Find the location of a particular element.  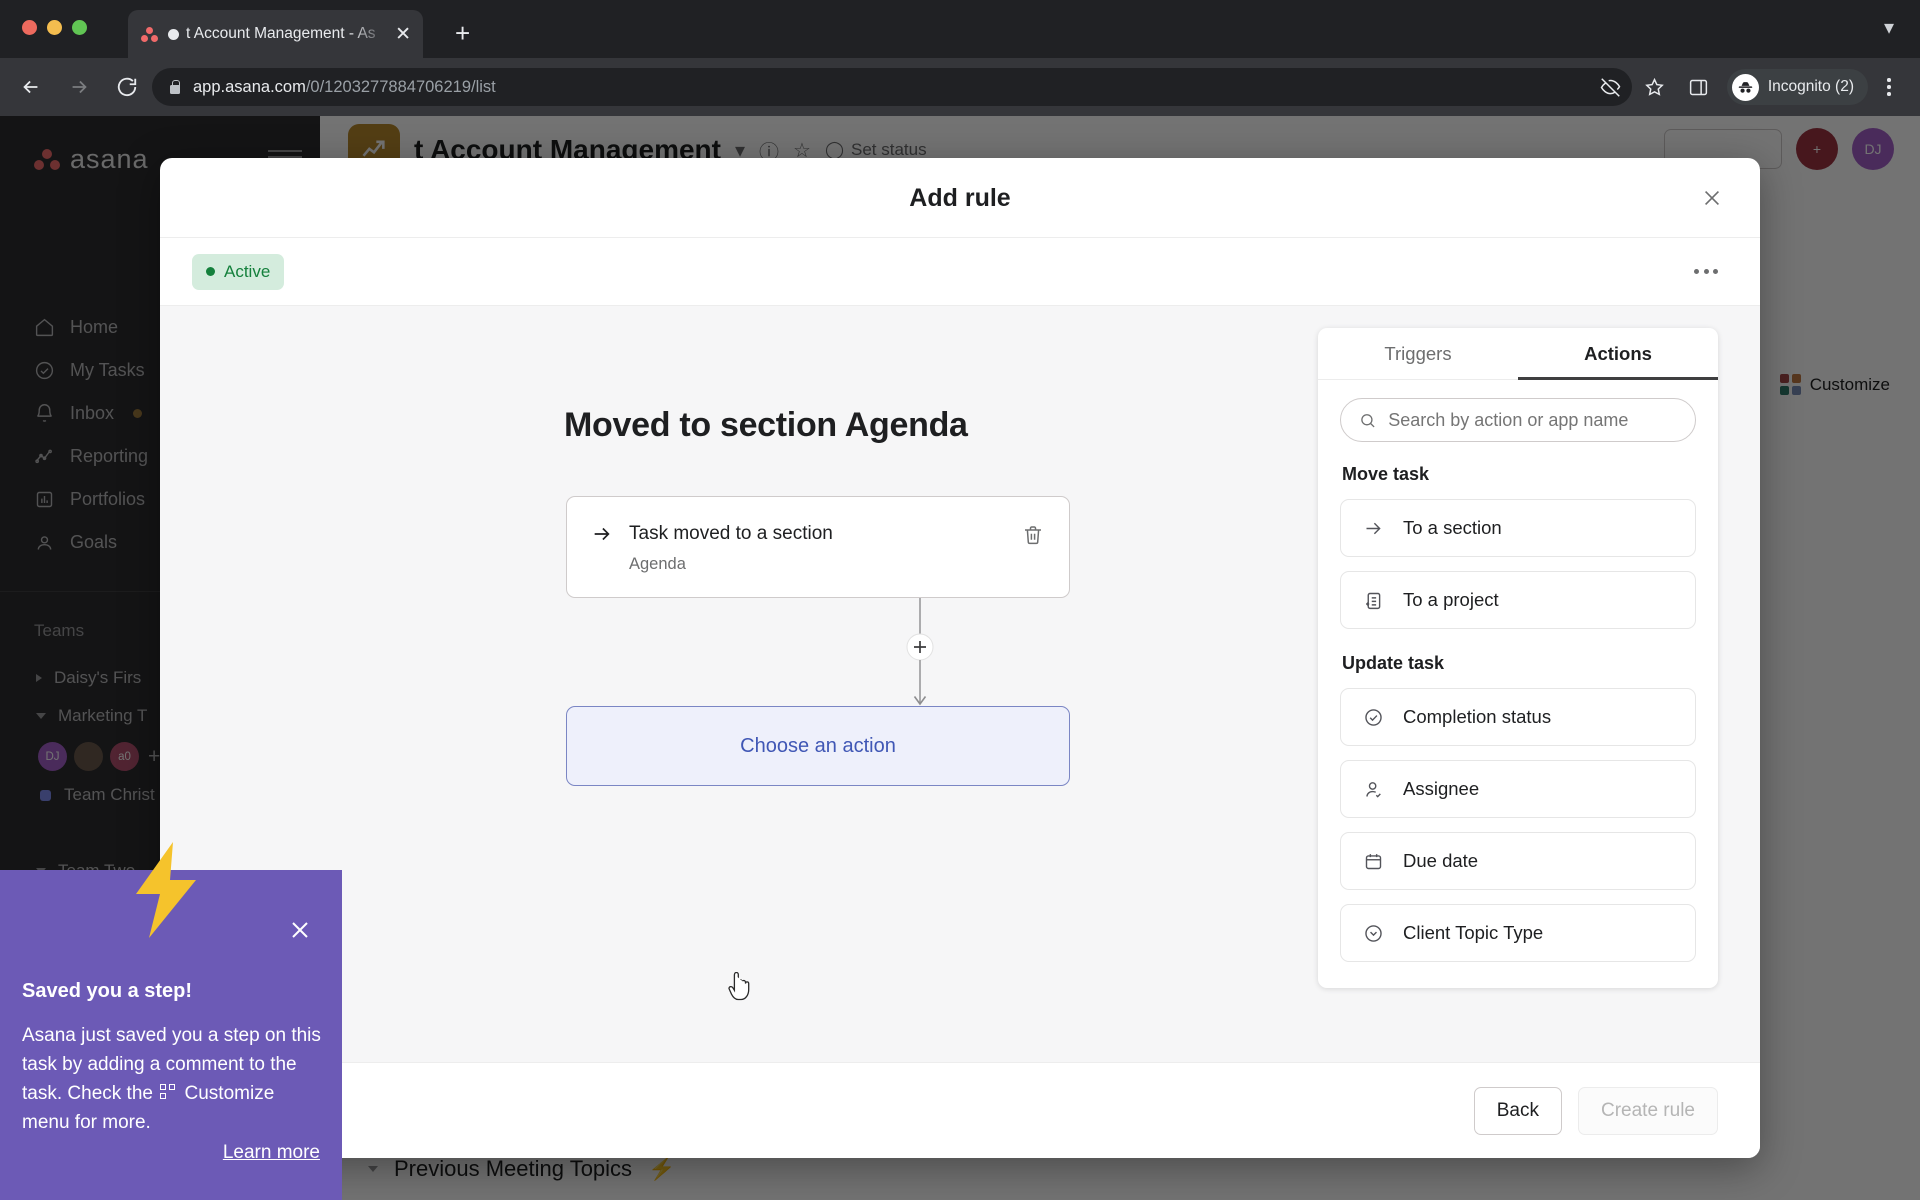

profile-label: Incognito (2) is located at coordinates (1810, 86).